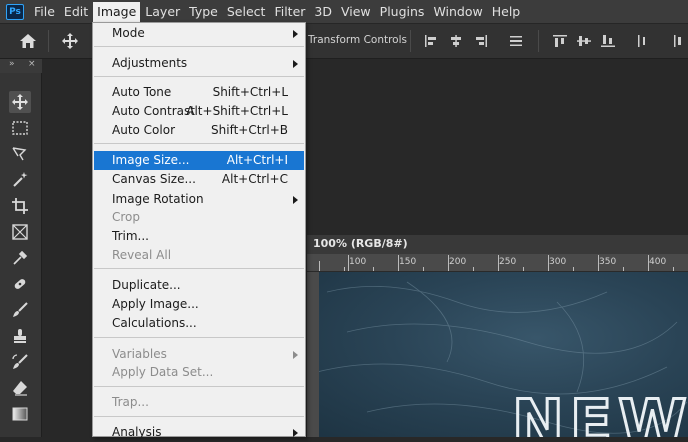 The width and height of the screenshot is (688, 442). I want to click on vertical-ruler, so click(313, 354).